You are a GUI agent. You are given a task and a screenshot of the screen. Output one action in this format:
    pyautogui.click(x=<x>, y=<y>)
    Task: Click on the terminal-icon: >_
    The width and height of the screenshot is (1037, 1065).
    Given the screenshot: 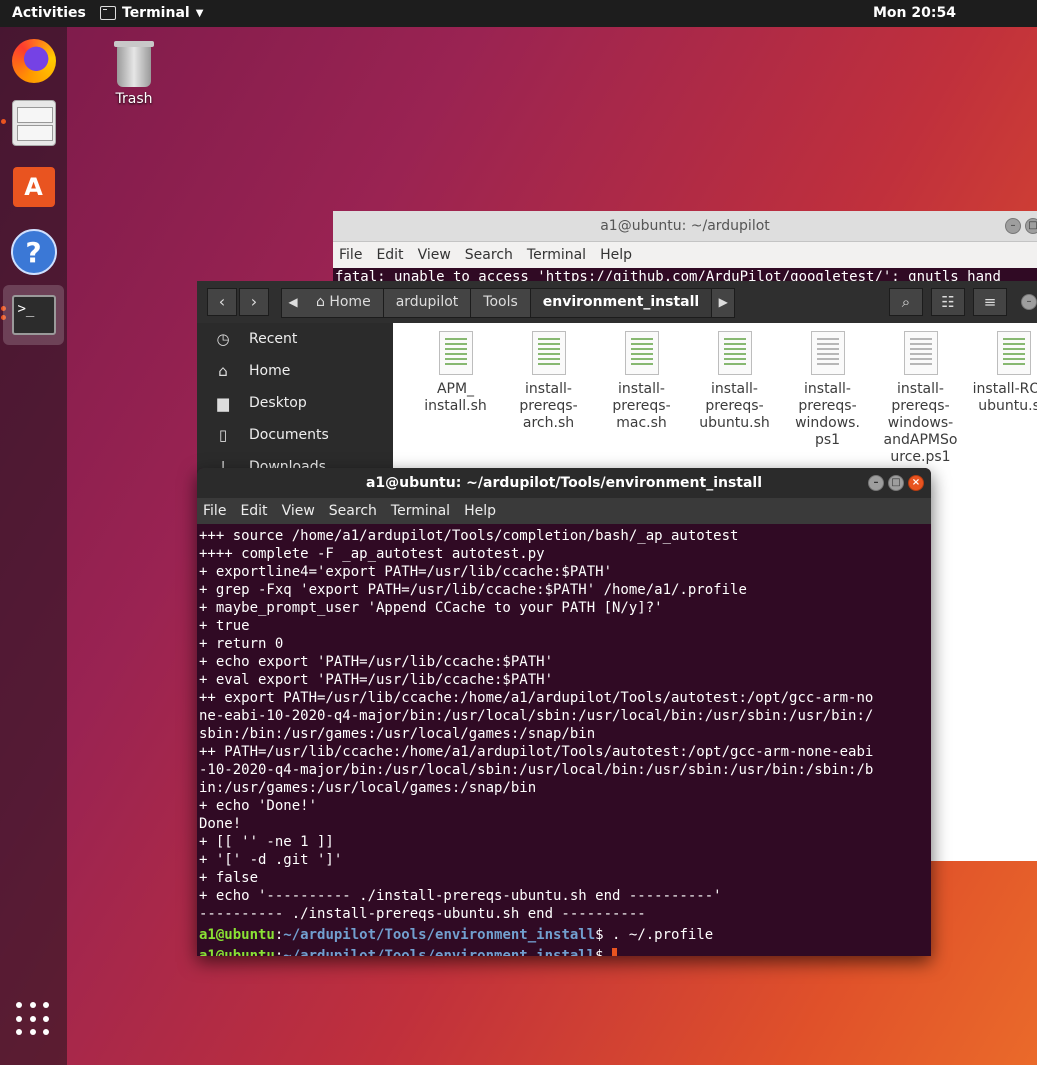 What is the action you would take?
    pyautogui.click(x=33, y=315)
    